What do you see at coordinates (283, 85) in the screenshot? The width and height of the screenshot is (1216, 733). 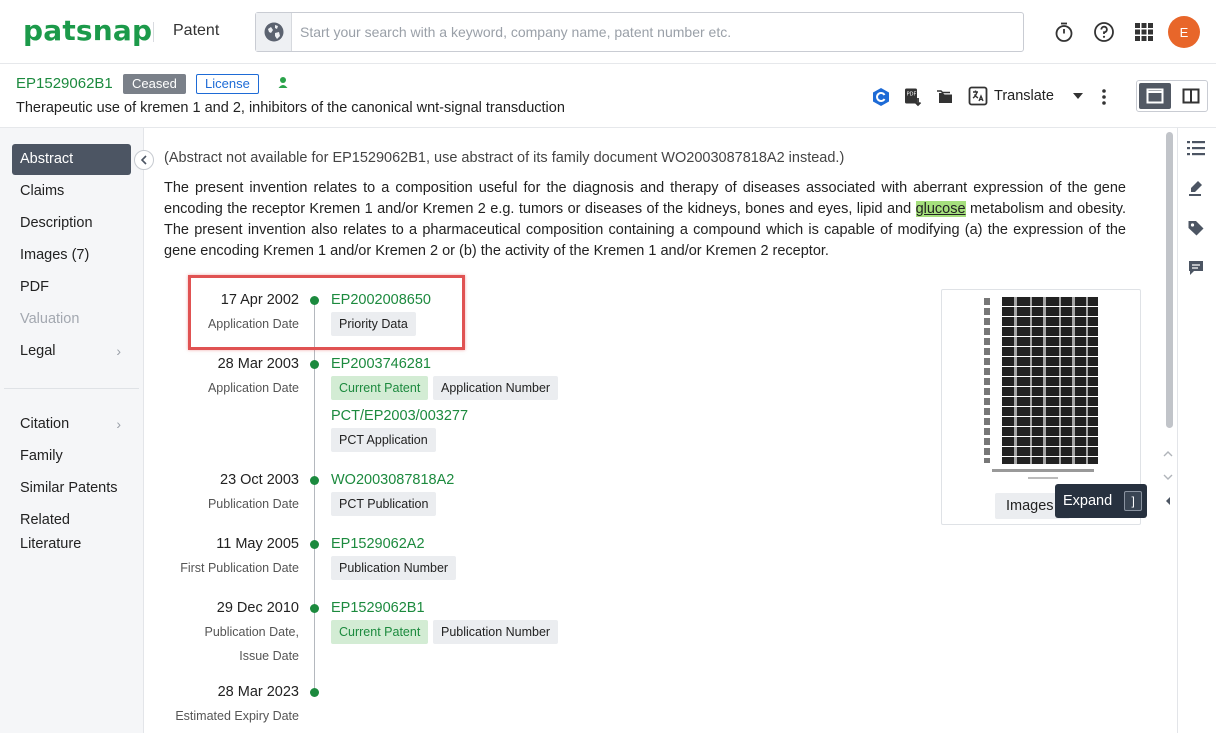 I see `person-icon` at bounding box center [283, 85].